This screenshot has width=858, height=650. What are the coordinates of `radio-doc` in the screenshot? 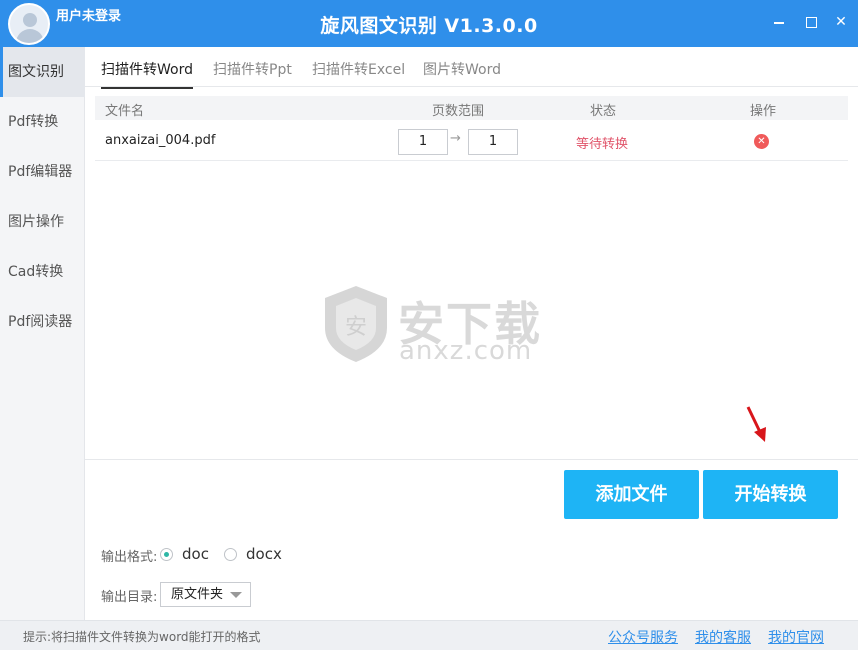 It's located at (166, 554).